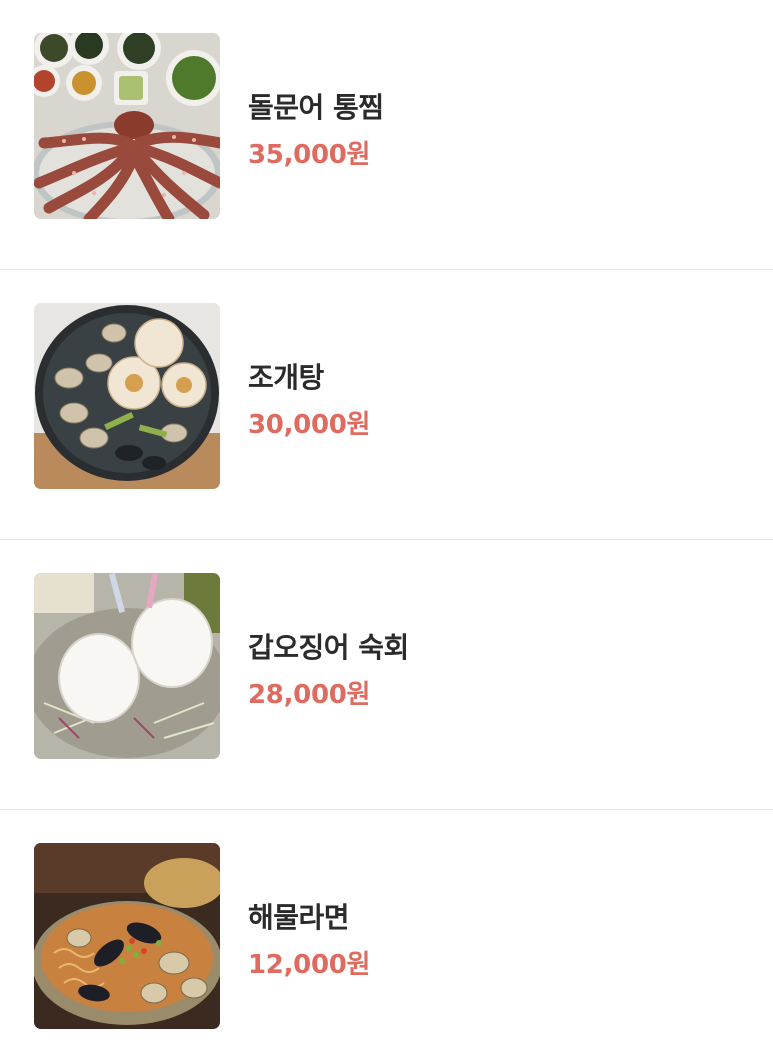 The height and width of the screenshot is (1056, 773). Describe the element at coordinates (286, 377) in the screenshot. I see `menu-item-name: 조개탕` at that location.